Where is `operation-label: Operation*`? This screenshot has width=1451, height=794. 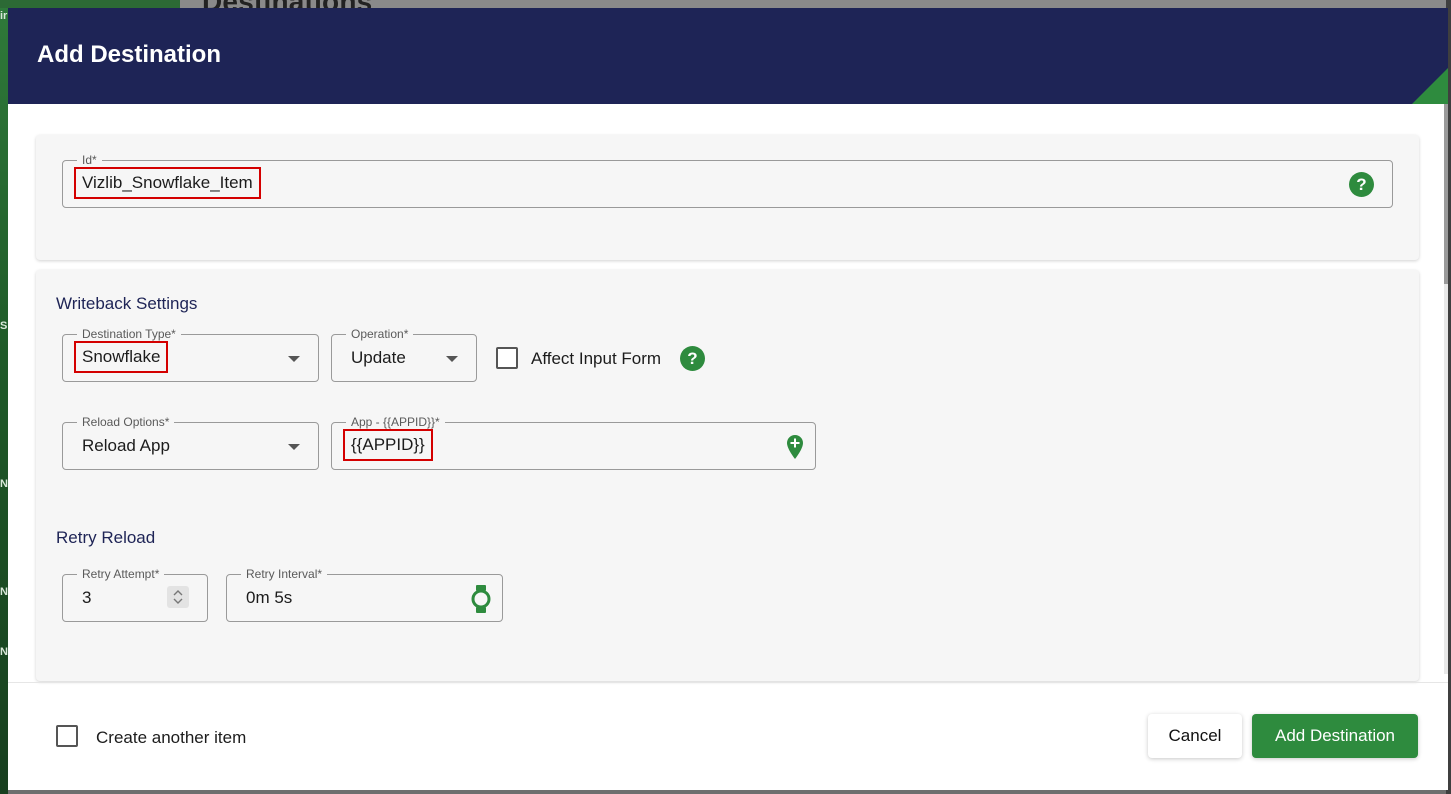 operation-label: Operation* is located at coordinates (380, 334).